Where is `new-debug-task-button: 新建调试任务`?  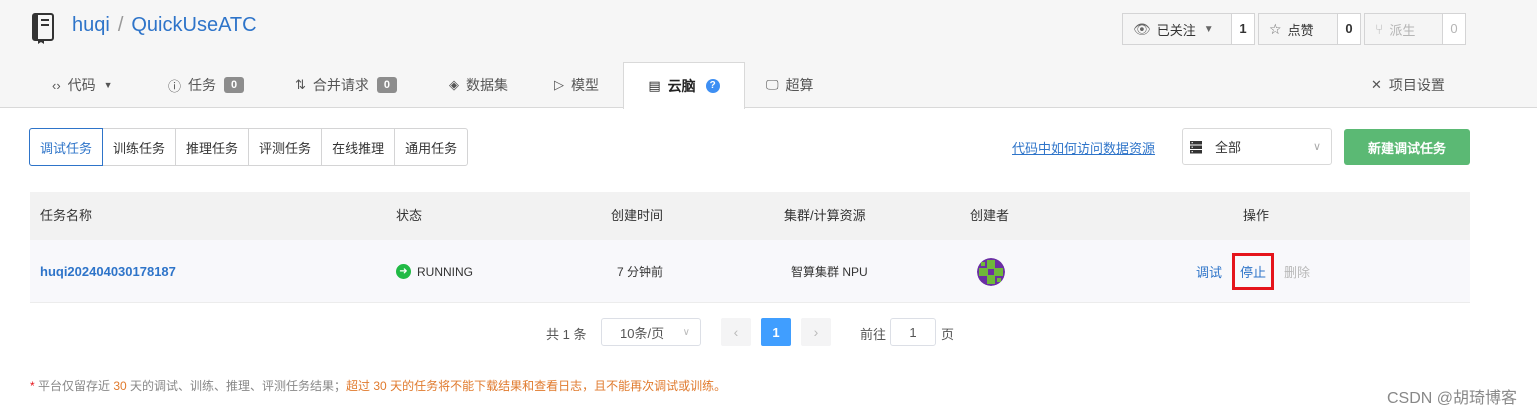 new-debug-task-button: 新建调试任务 is located at coordinates (1407, 147).